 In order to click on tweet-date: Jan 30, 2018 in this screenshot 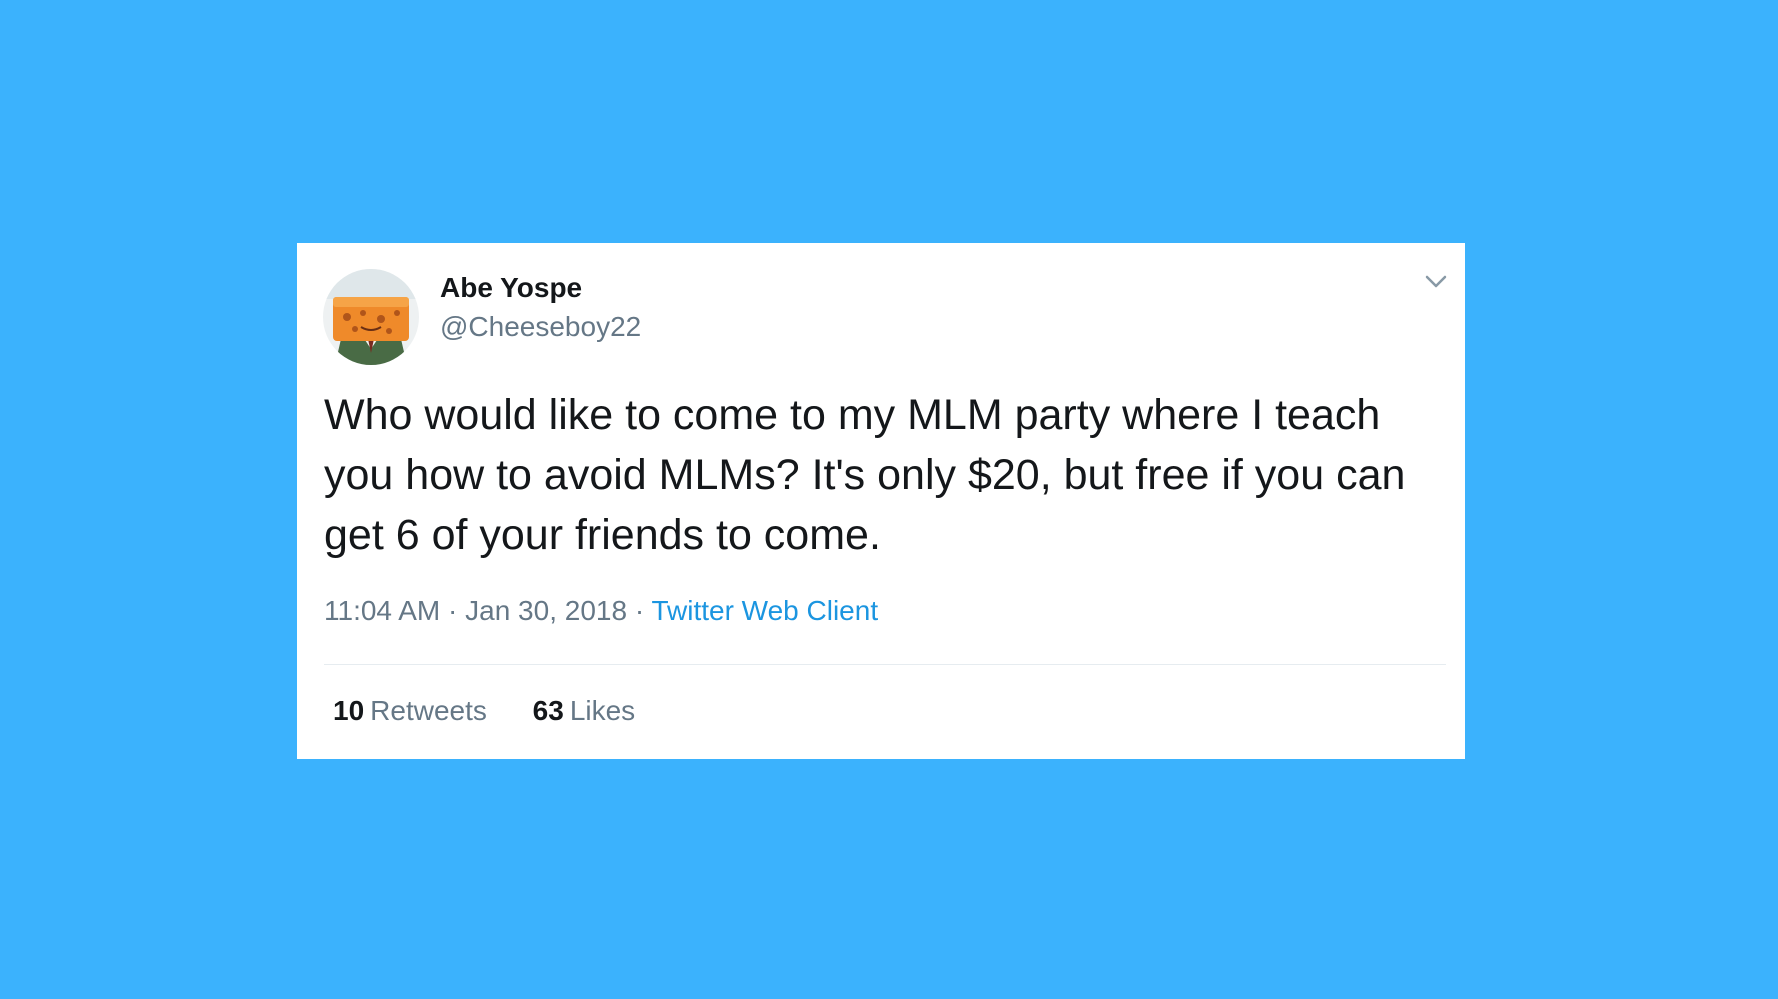, I will do `click(546, 610)`.